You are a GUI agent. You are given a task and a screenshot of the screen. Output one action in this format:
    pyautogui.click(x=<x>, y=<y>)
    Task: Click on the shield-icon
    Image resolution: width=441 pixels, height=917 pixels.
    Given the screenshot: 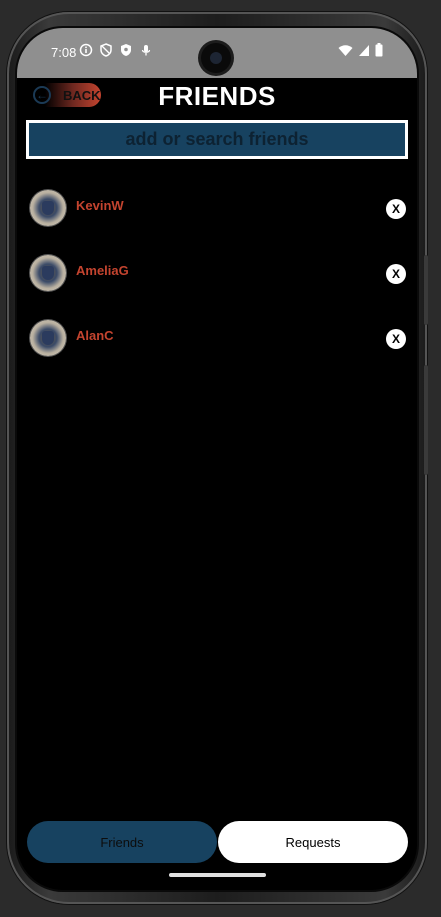 What is the action you would take?
    pyautogui.click(x=126, y=50)
    